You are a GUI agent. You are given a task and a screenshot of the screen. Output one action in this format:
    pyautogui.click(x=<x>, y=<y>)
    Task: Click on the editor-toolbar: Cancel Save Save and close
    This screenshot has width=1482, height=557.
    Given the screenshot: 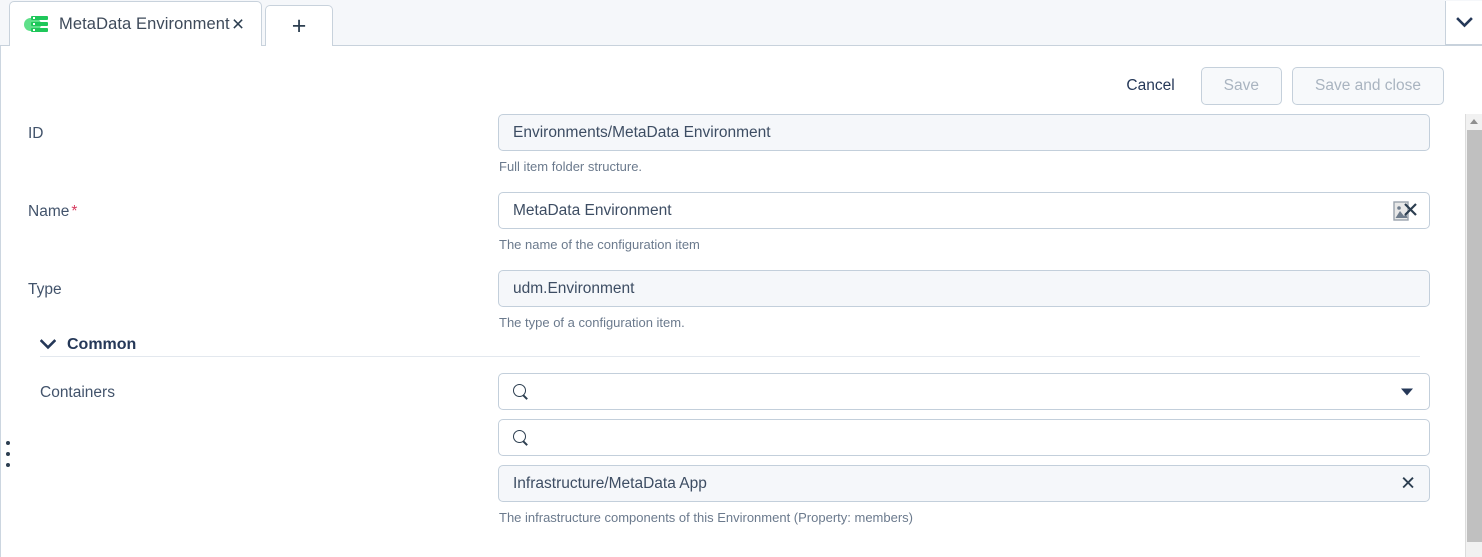 What is the action you would take?
    pyautogui.click(x=1277, y=86)
    